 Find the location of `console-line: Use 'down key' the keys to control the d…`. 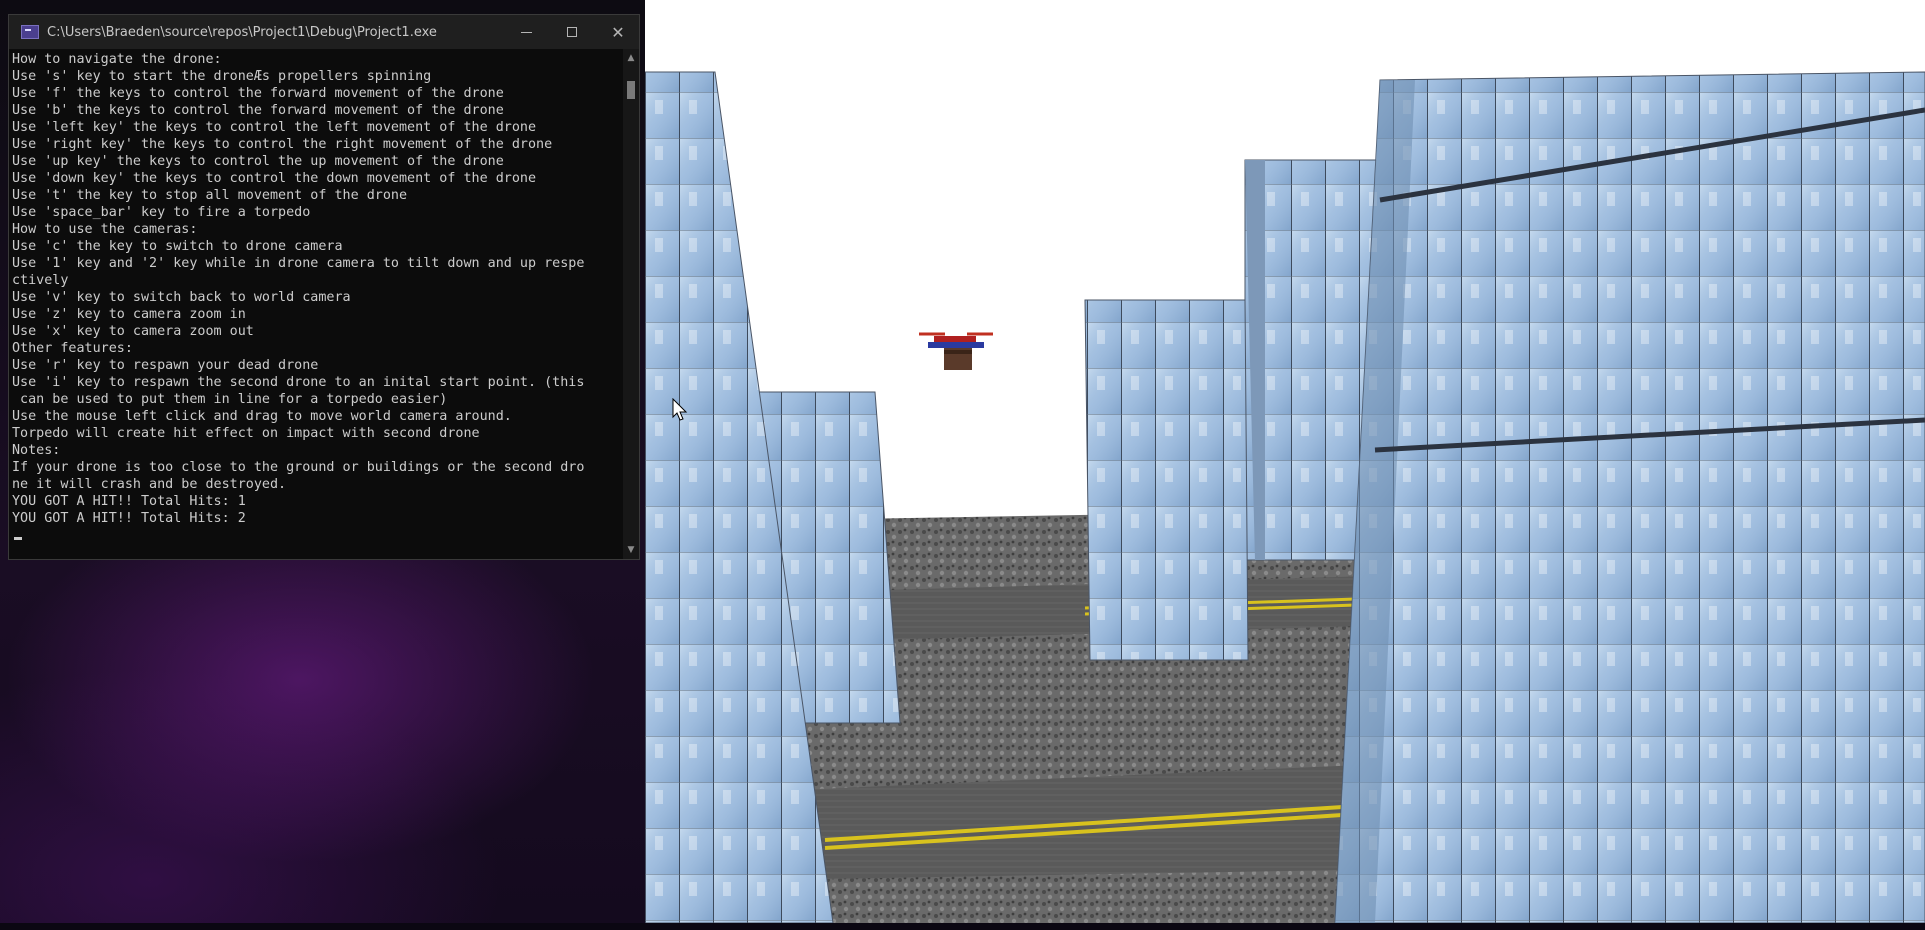

console-line: Use 'down key' the keys to control the d… is located at coordinates (274, 178).